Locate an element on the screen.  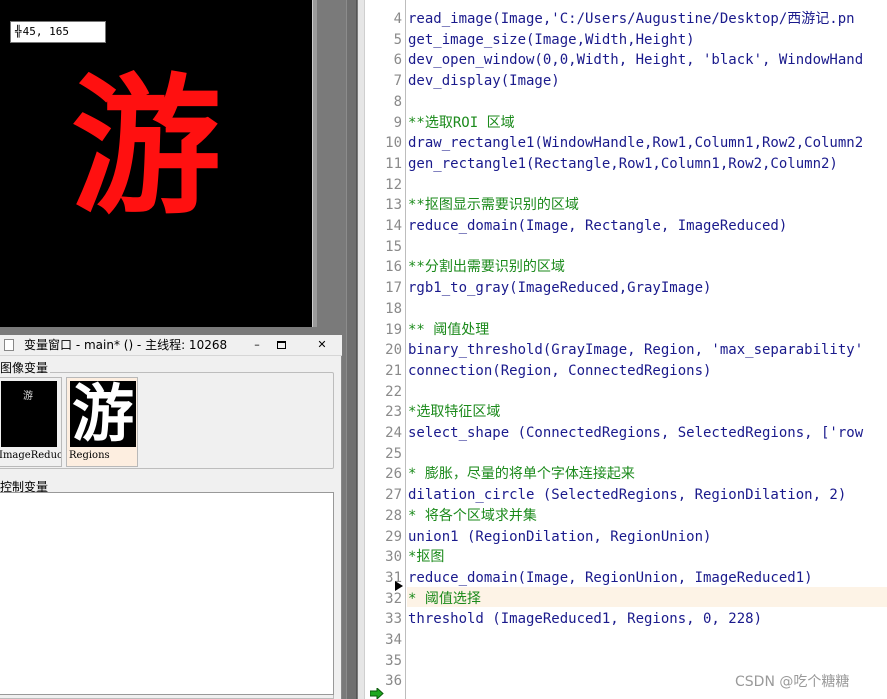
variable-thumbnail-regions: 游 Regions is located at coordinates (102, 422).